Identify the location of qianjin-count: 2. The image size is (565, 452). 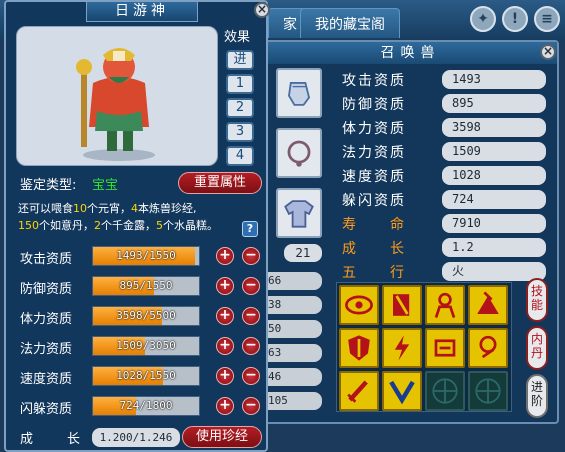
(97, 225).